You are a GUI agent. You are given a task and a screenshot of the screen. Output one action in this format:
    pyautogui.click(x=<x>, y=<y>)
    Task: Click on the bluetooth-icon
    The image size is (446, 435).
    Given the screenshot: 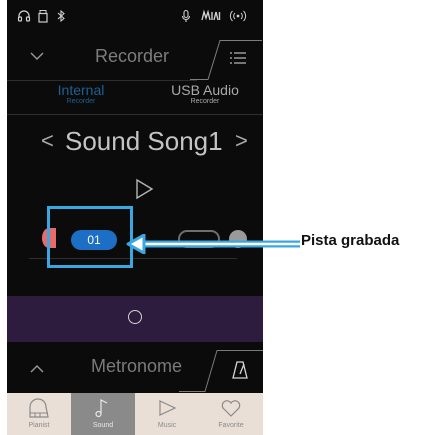 What is the action you would take?
    pyautogui.click(x=61, y=16)
    